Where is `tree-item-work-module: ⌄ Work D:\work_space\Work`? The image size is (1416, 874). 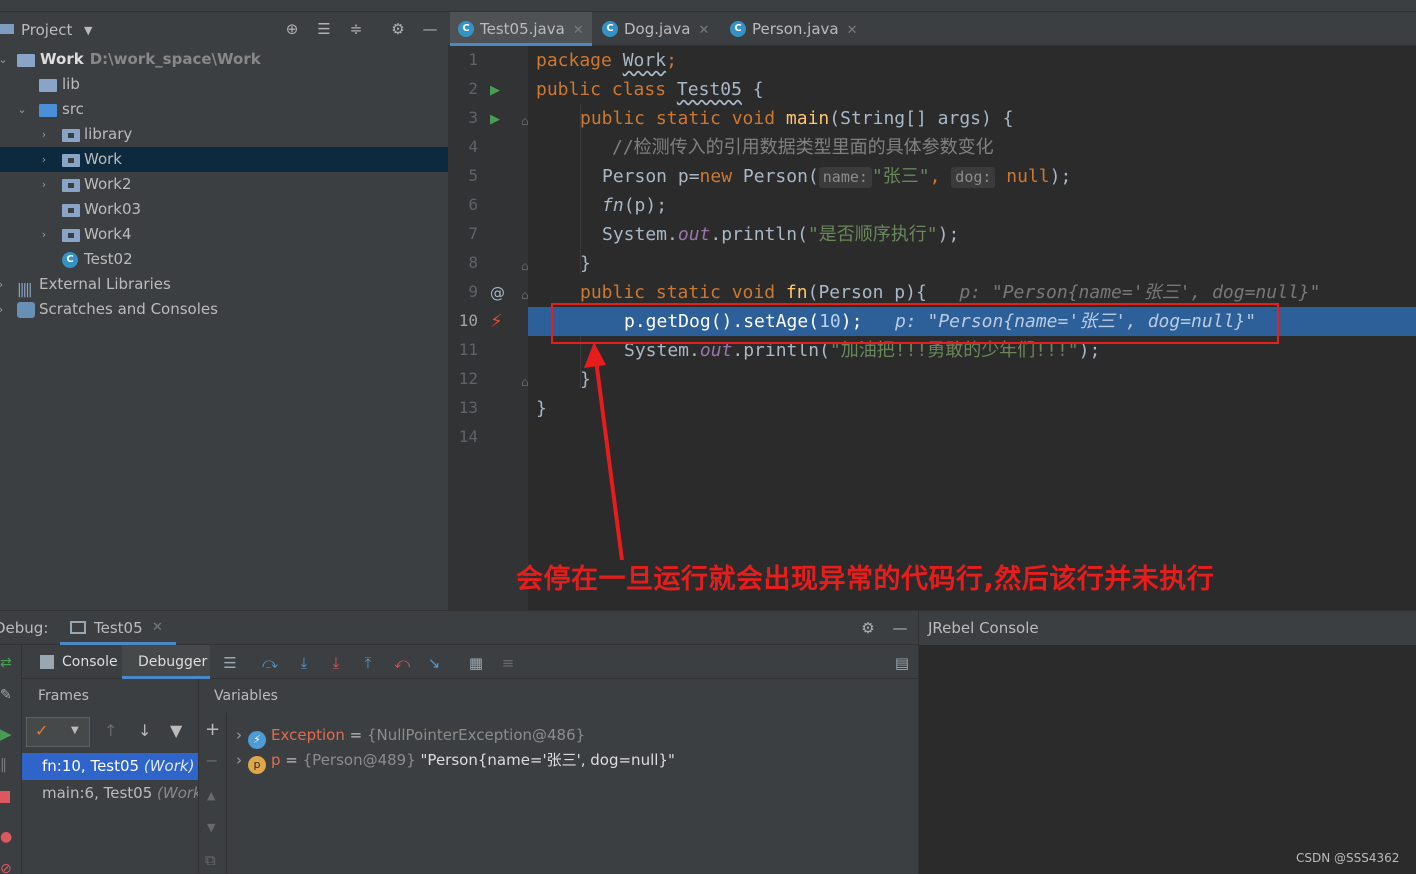 tree-item-work-module: ⌄ Work D:\work_space\Work is located at coordinates (224, 59).